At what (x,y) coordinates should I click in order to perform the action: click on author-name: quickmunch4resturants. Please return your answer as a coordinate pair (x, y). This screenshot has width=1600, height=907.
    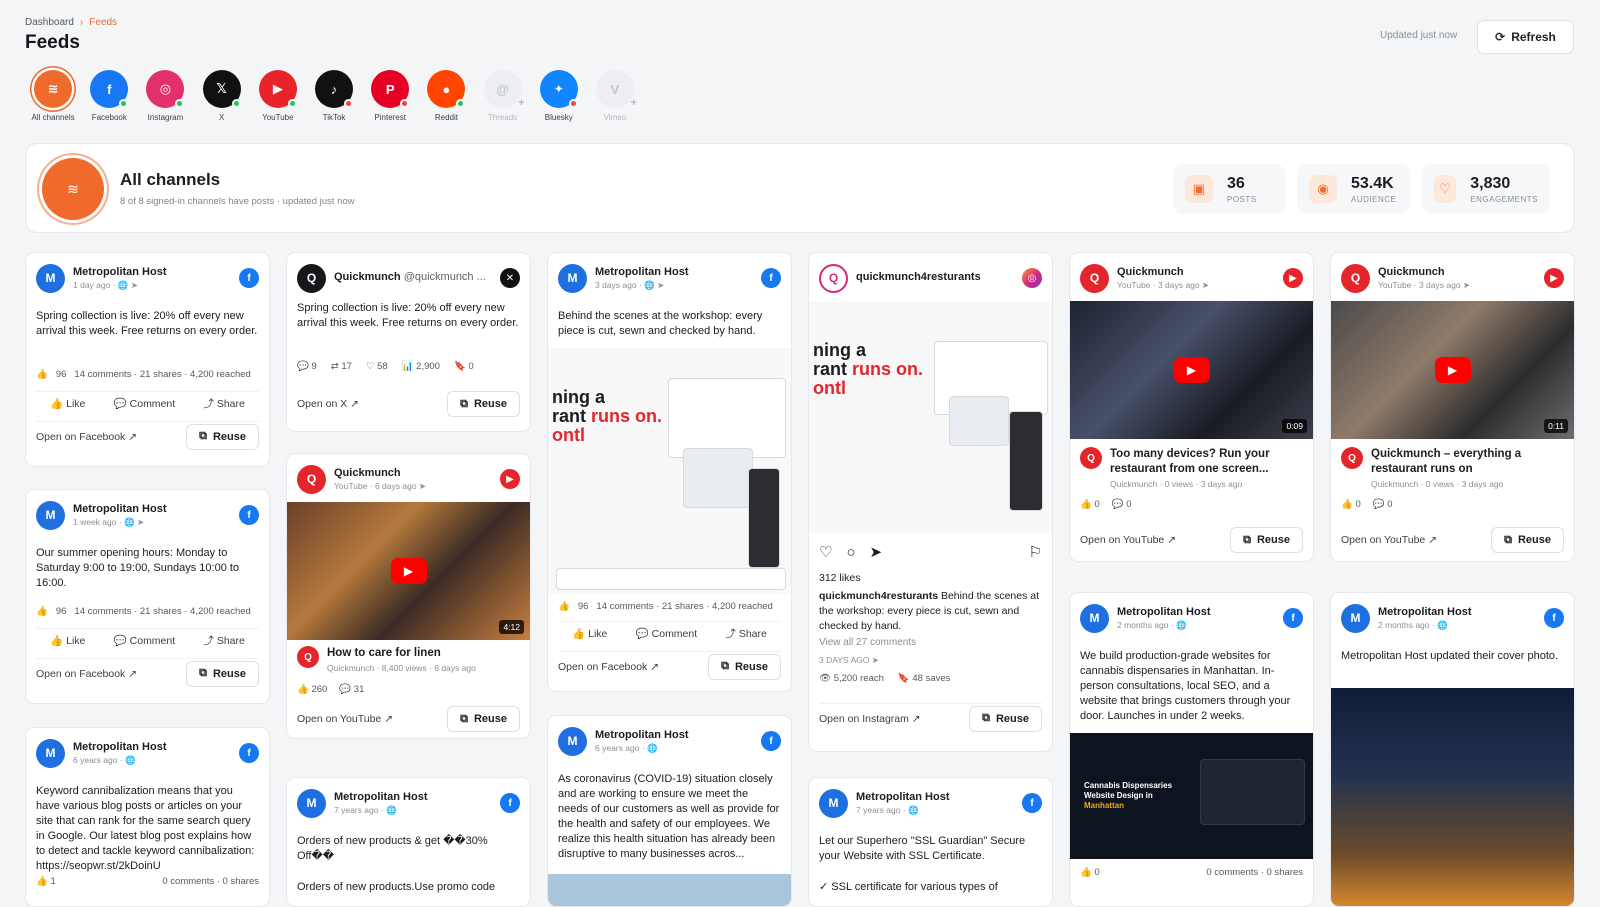
    Looking at the image, I should click on (939, 277).